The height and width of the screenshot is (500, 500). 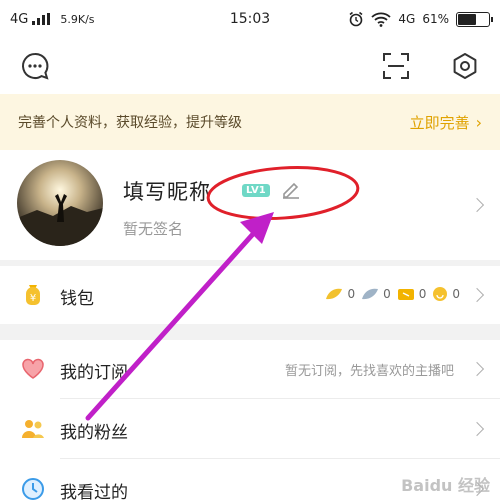 What do you see at coordinates (77, 299) in the screenshot?
I see `wallet-label: 钱包` at bounding box center [77, 299].